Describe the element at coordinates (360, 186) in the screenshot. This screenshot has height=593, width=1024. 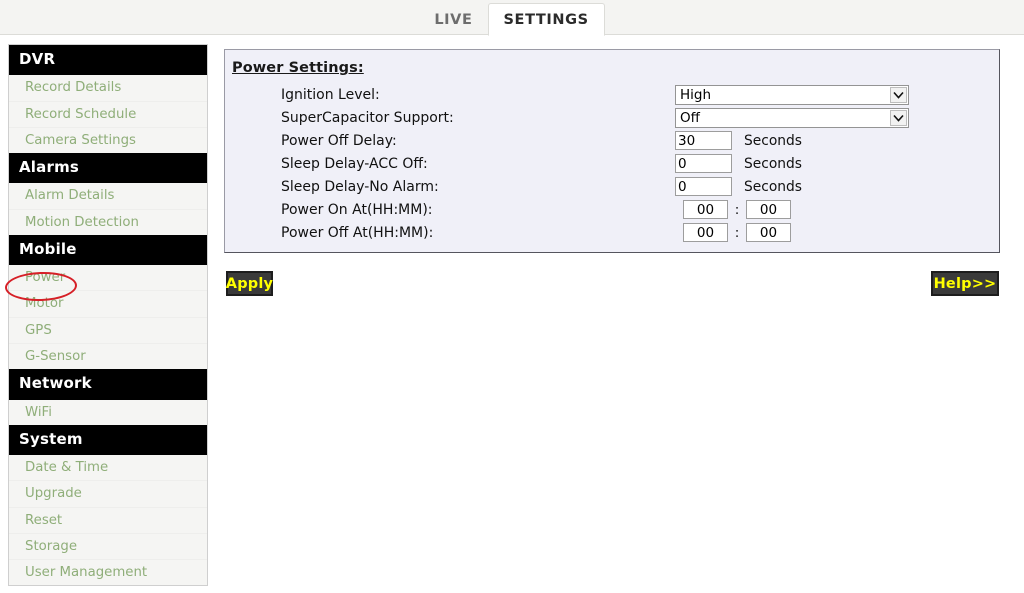
I see `label-sleep-delay-no-alarm: Sleep Delay-No Alarm:` at that location.